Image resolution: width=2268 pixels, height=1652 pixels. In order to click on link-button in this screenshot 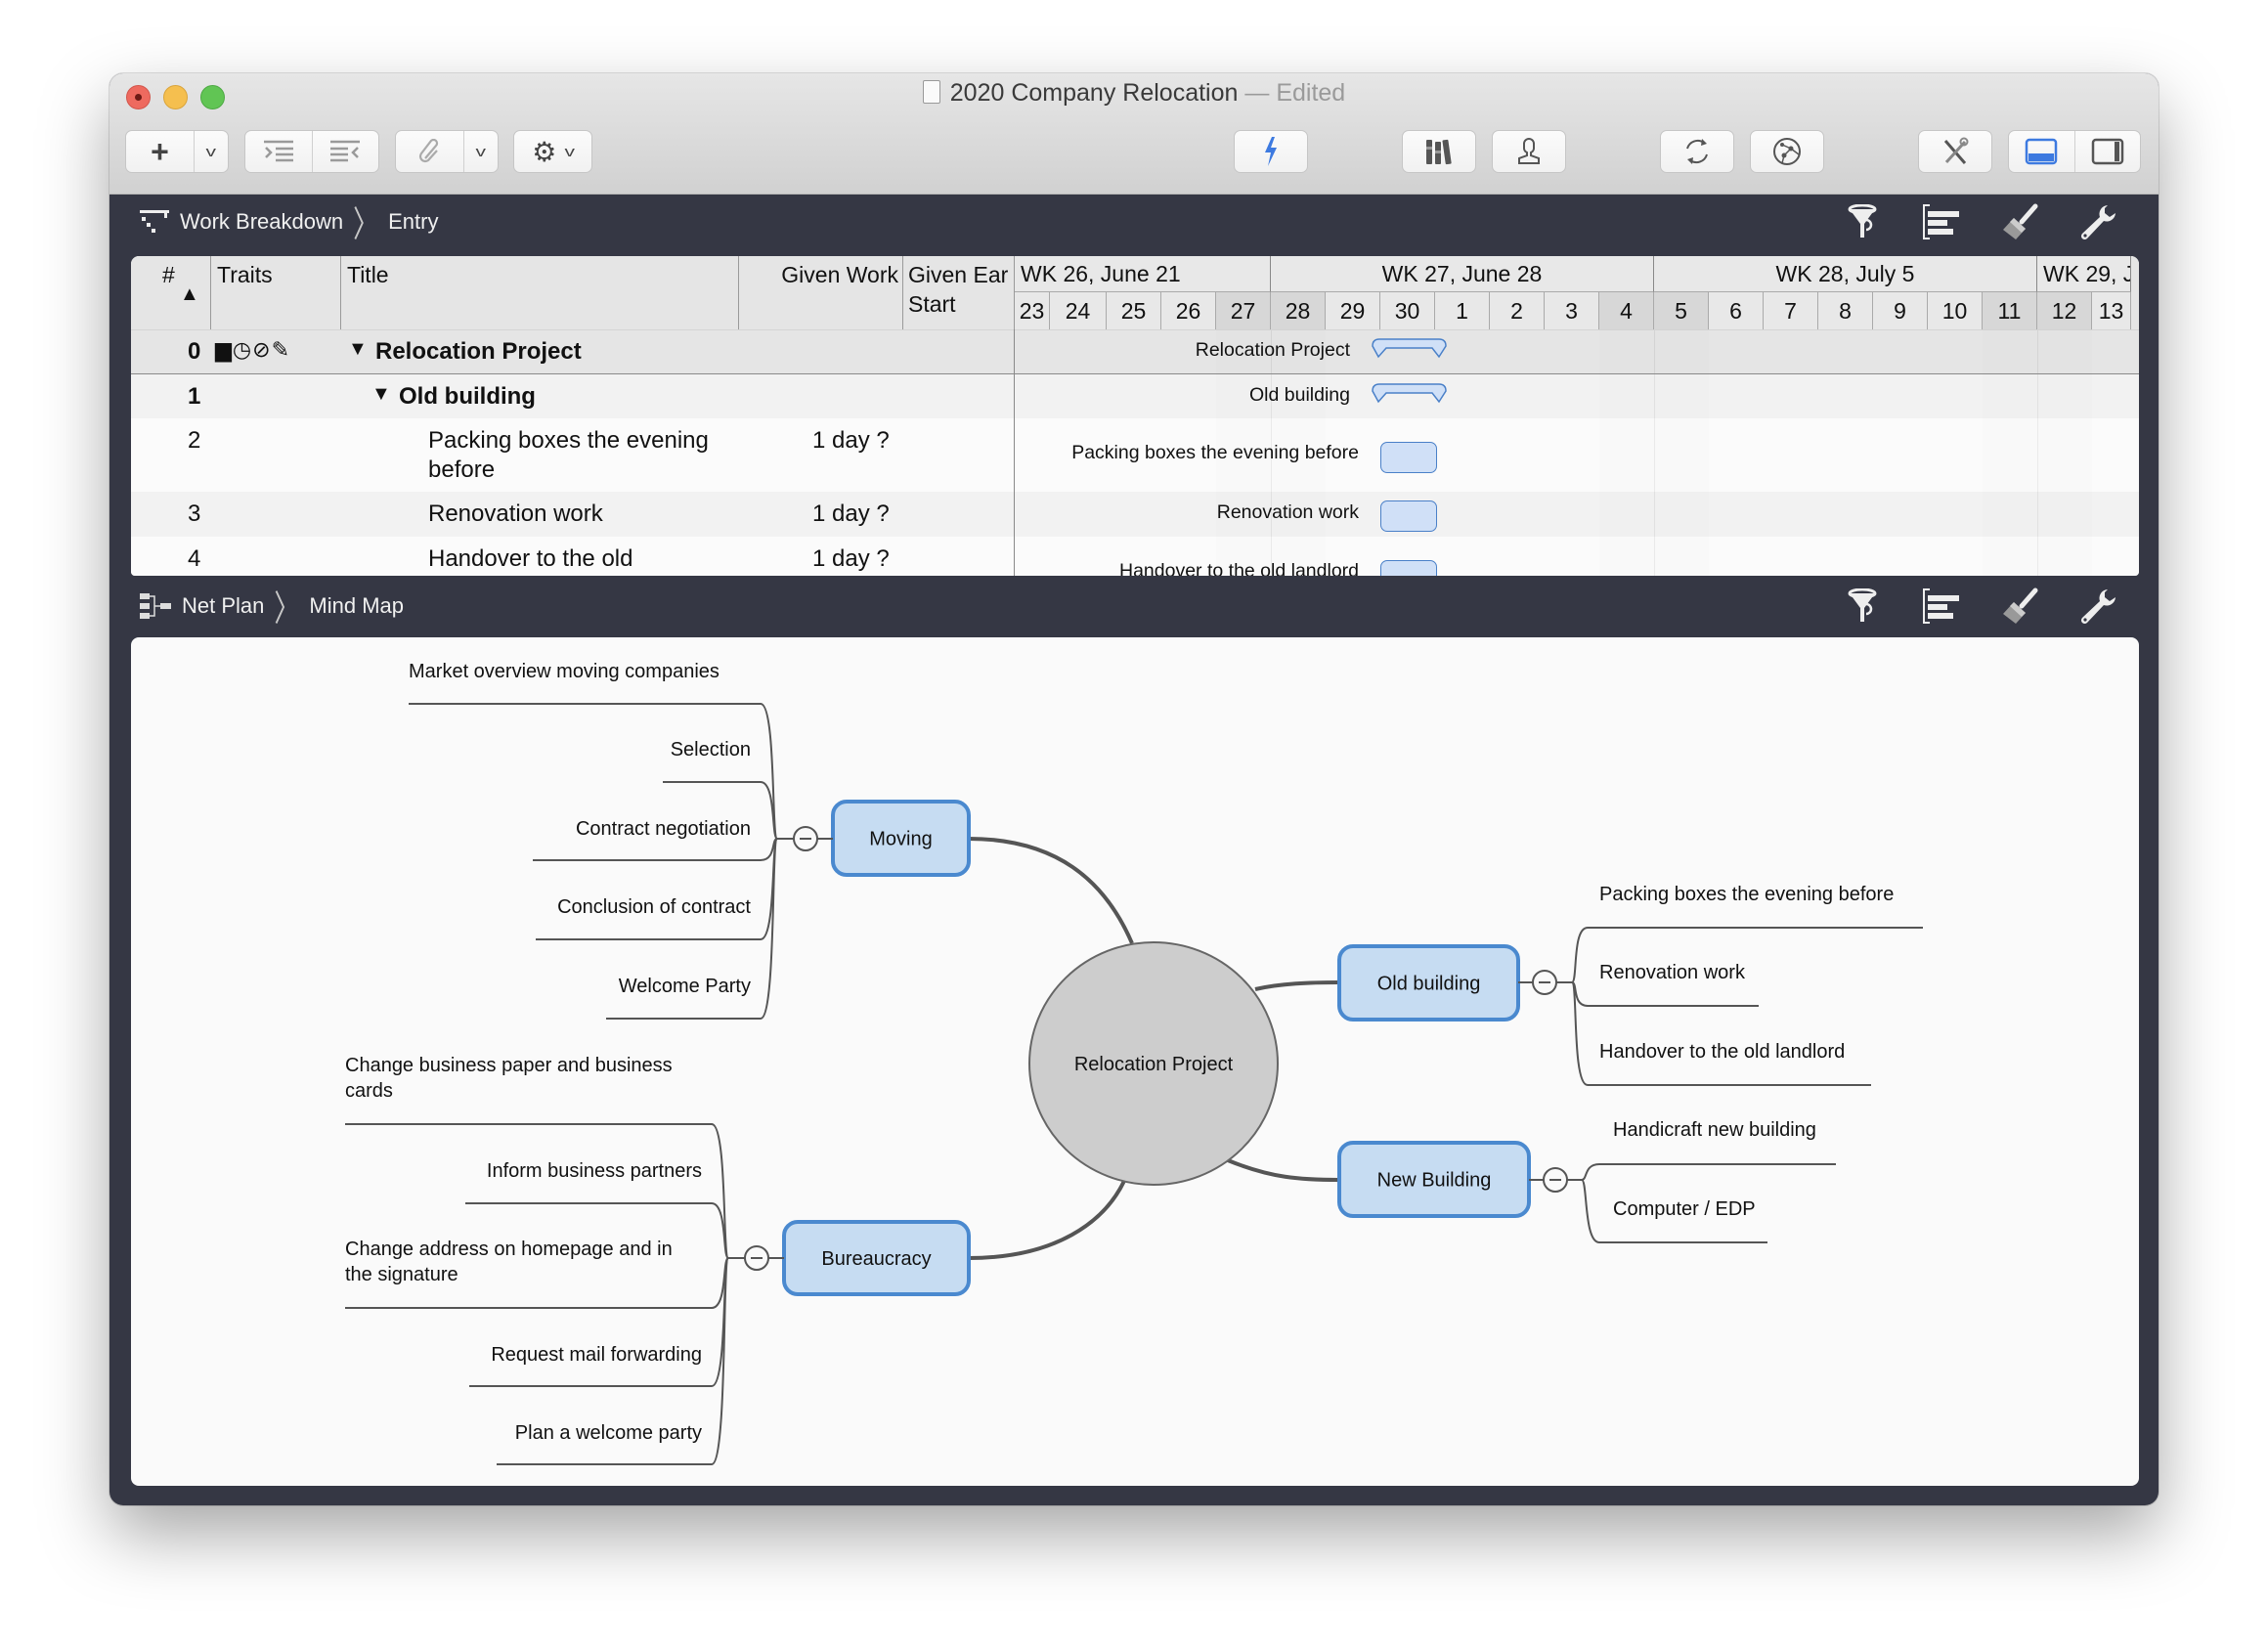, I will do `click(429, 151)`.